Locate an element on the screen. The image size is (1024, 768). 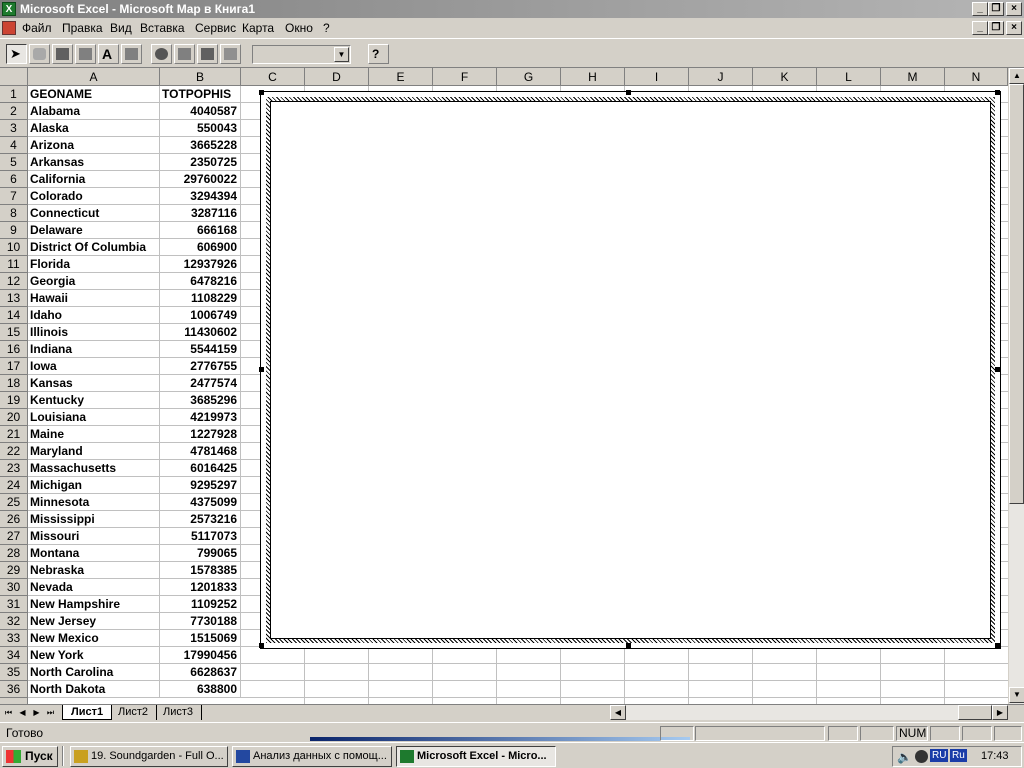
row-header: 20 is located at coordinates (14, 417).